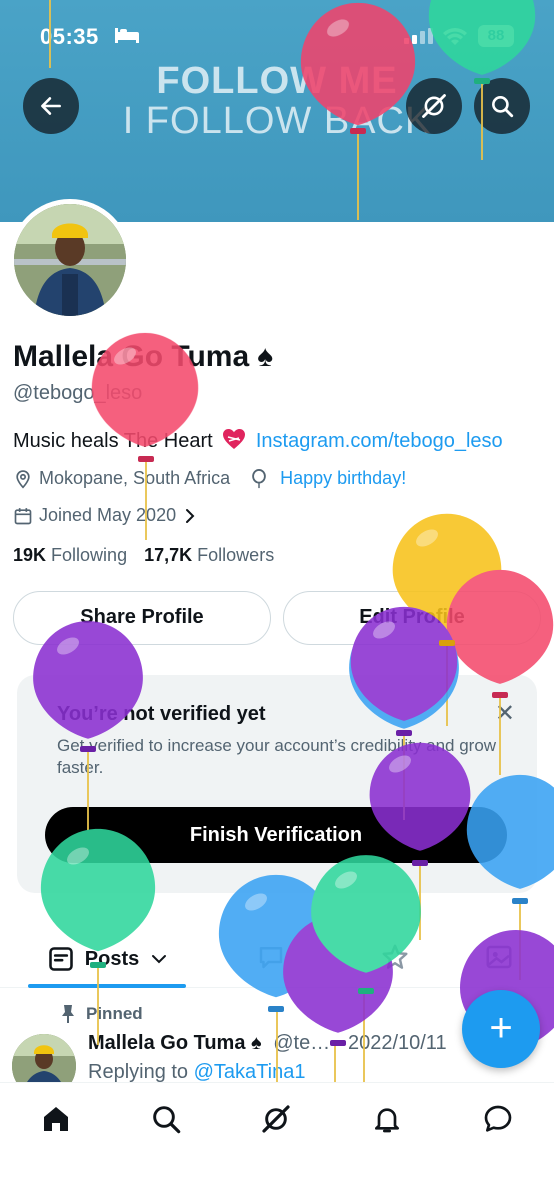  What do you see at coordinates (271, 959) in the screenshot?
I see `replies-tab-icon` at bounding box center [271, 959].